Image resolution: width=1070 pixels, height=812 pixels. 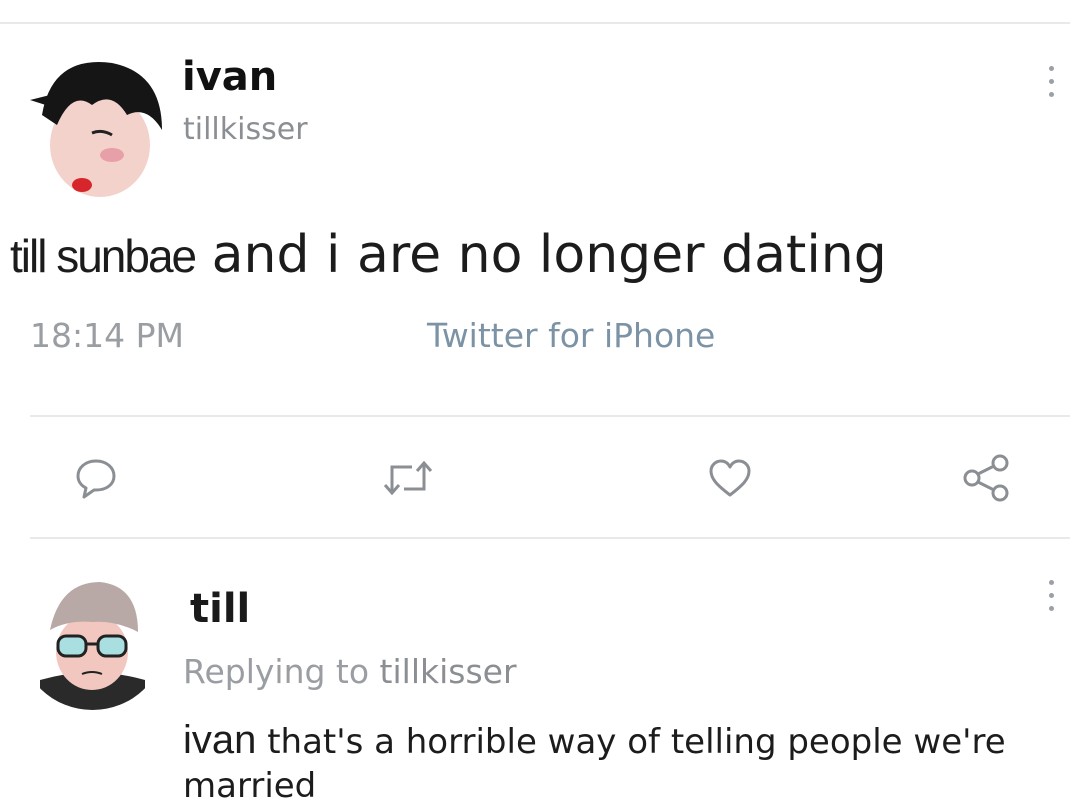 What do you see at coordinates (541, 255) in the screenshot?
I see `tweet-body: and i are no longer dating` at bounding box center [541, 255].